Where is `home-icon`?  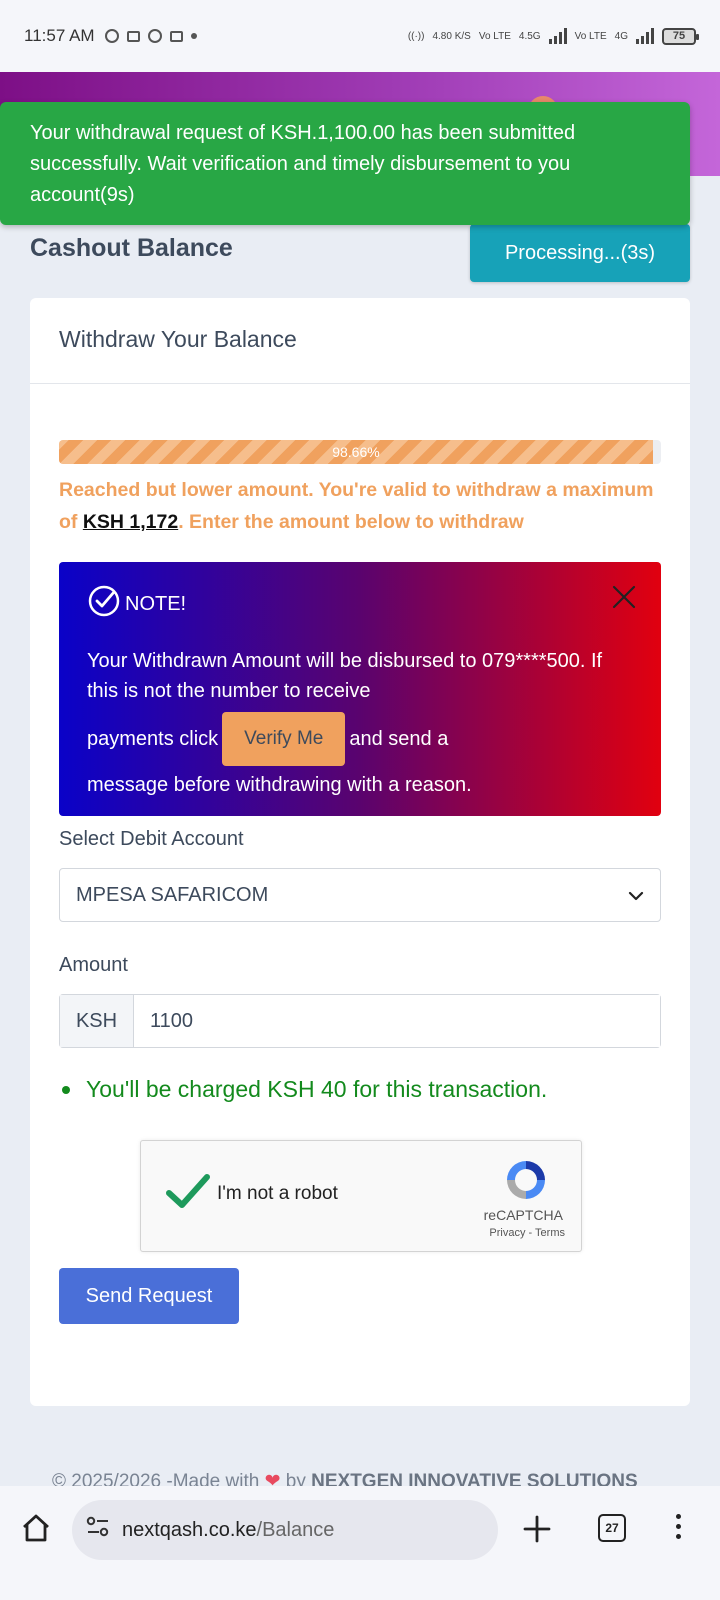
home-icon is located at coordinates (36, 1530).